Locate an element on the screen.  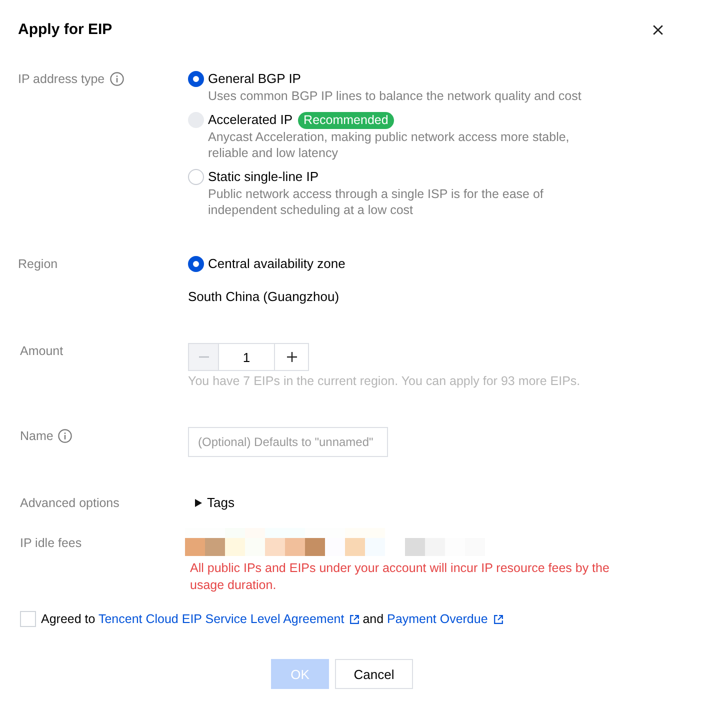
dialog-title: Apply for EIP is located at coordinates (65, 30).